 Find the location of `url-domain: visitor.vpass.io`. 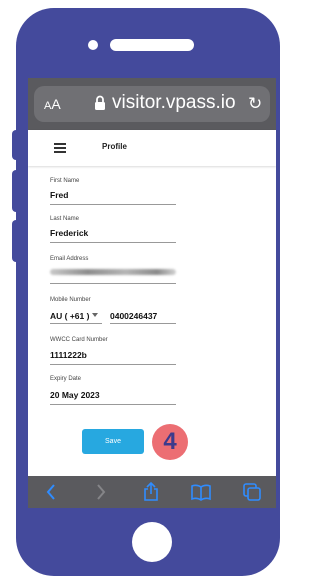

url-domain: visitor.vpass.io is located at coordinates (174, 102).